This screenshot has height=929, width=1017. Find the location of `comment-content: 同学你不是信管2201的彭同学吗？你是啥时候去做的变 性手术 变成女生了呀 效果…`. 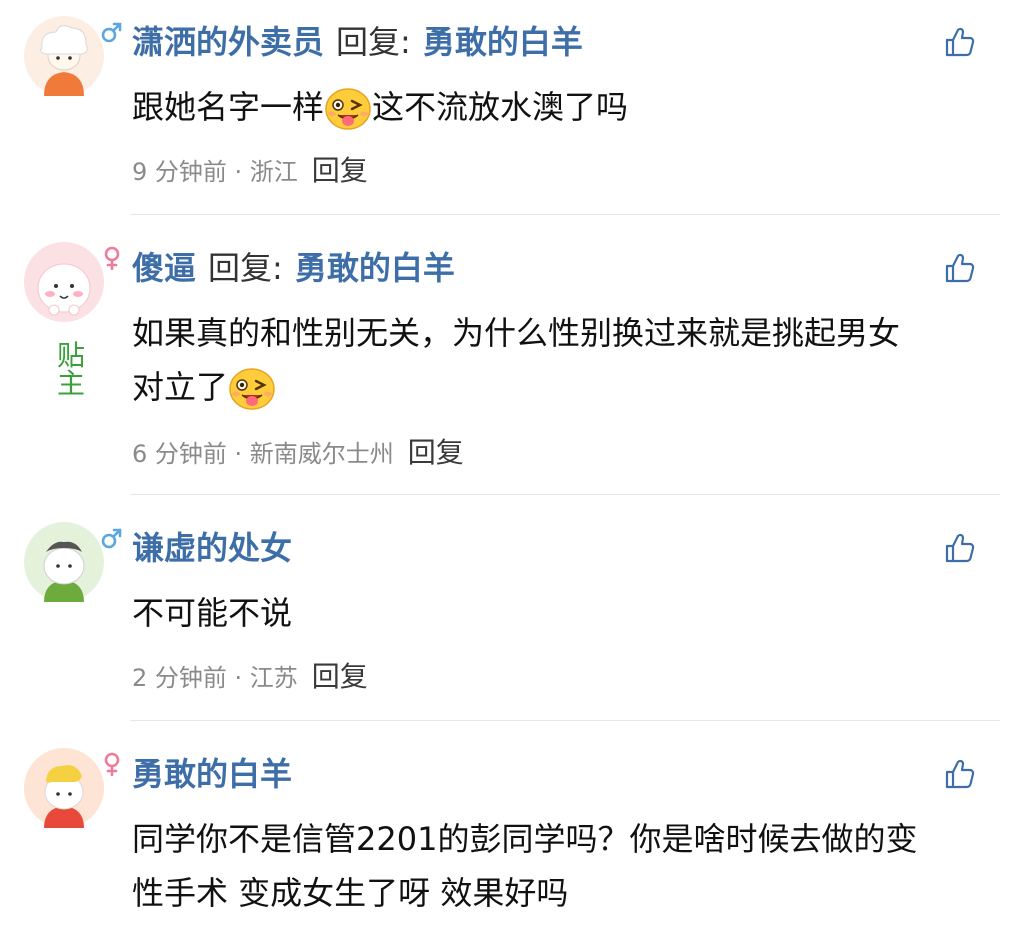

comment-content: 同学你不是信管2201的彭同学吗？你是啥时候去做的变 性手术 变成女生了呀 效果… is located at coordinates (562, 866).